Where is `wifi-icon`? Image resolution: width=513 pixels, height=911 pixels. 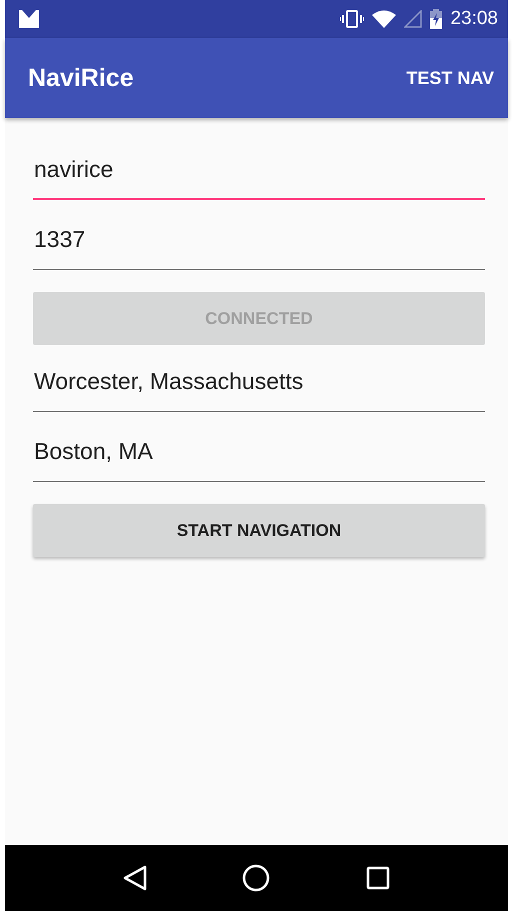 wifi-icon is located at coordinates (384, 19).